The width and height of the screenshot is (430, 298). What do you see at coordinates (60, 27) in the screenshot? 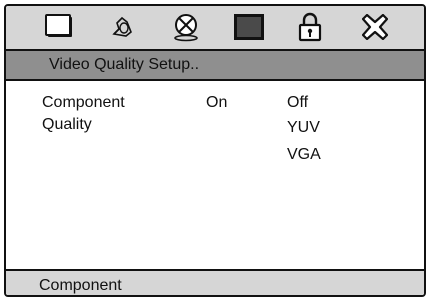
I see `tv-icon` at bounding box center [60, 27].